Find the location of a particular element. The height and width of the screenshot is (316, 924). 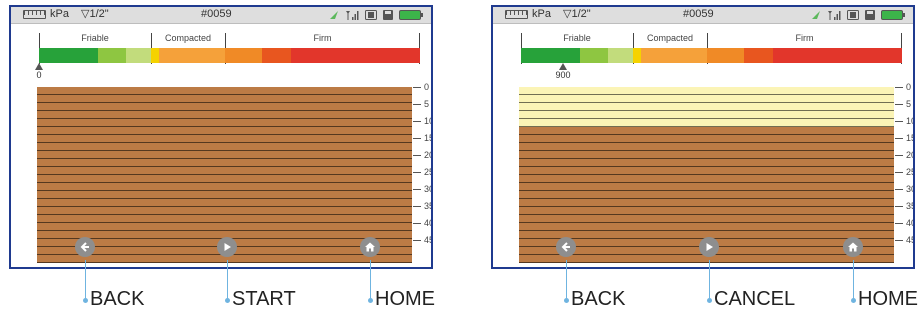

pressure-value: 0 is located at coordinates (39, 75).